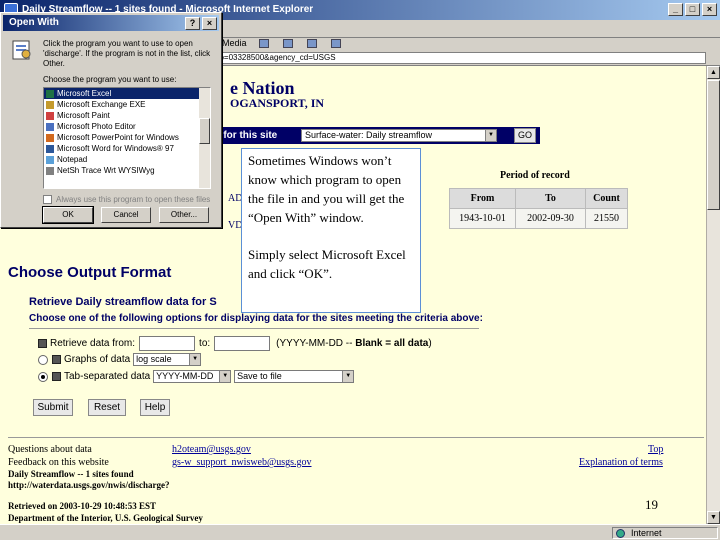 The height and width of the screenshot is (540, 720). I want to click on edit-icon, so click(335, 43).